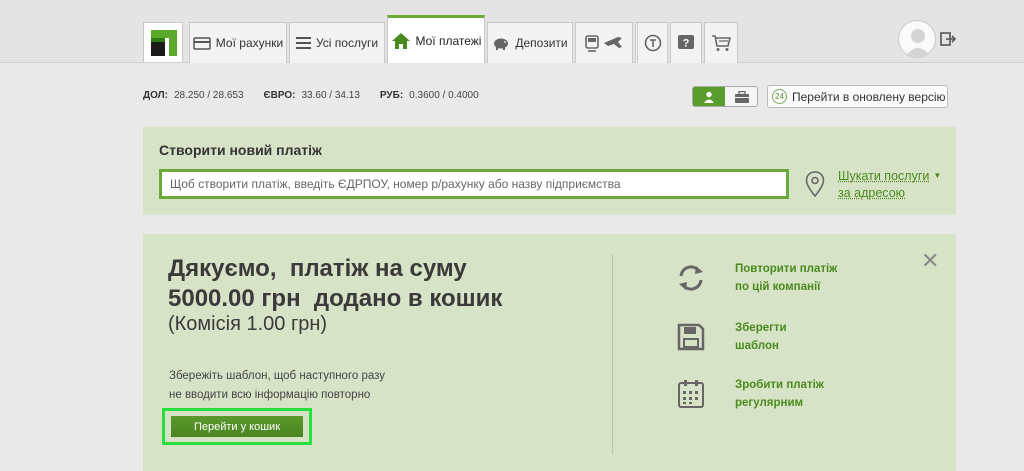 This screenshot has height=471, width=1024. What do you see at coordinates (209, 95) in the screenshot?
I see `rate-value: 28.250 / 28.653` at bounding box center [209, 95].